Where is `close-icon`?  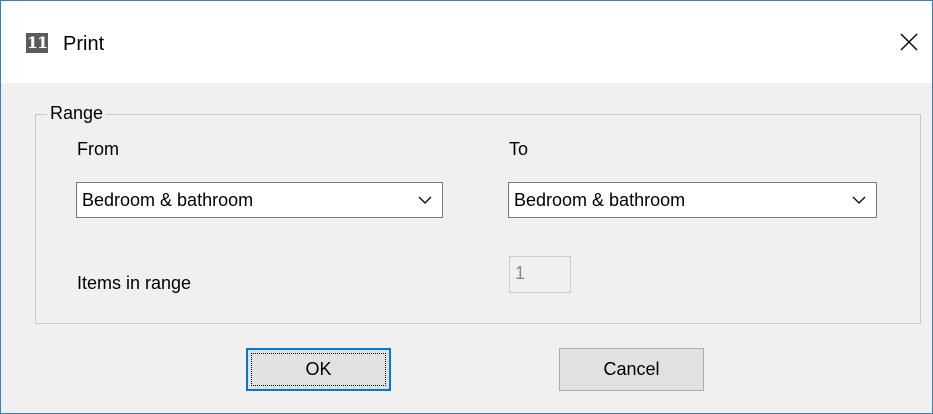
close-icon is located at coordinates (909, 42).